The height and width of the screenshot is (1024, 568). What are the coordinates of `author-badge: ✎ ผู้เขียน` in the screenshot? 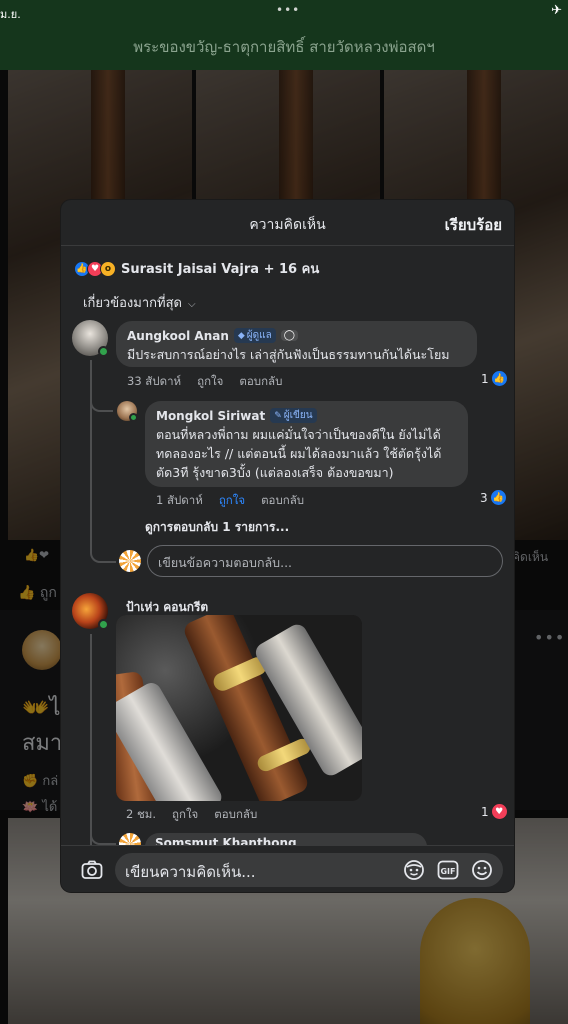 It's located at (293, 415).